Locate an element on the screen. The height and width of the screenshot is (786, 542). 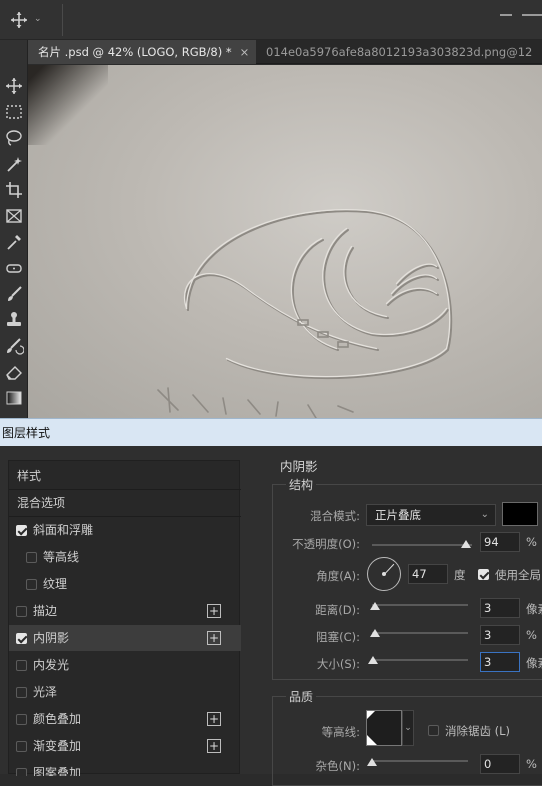
size-slider-track is located at coordinates (420, 660).